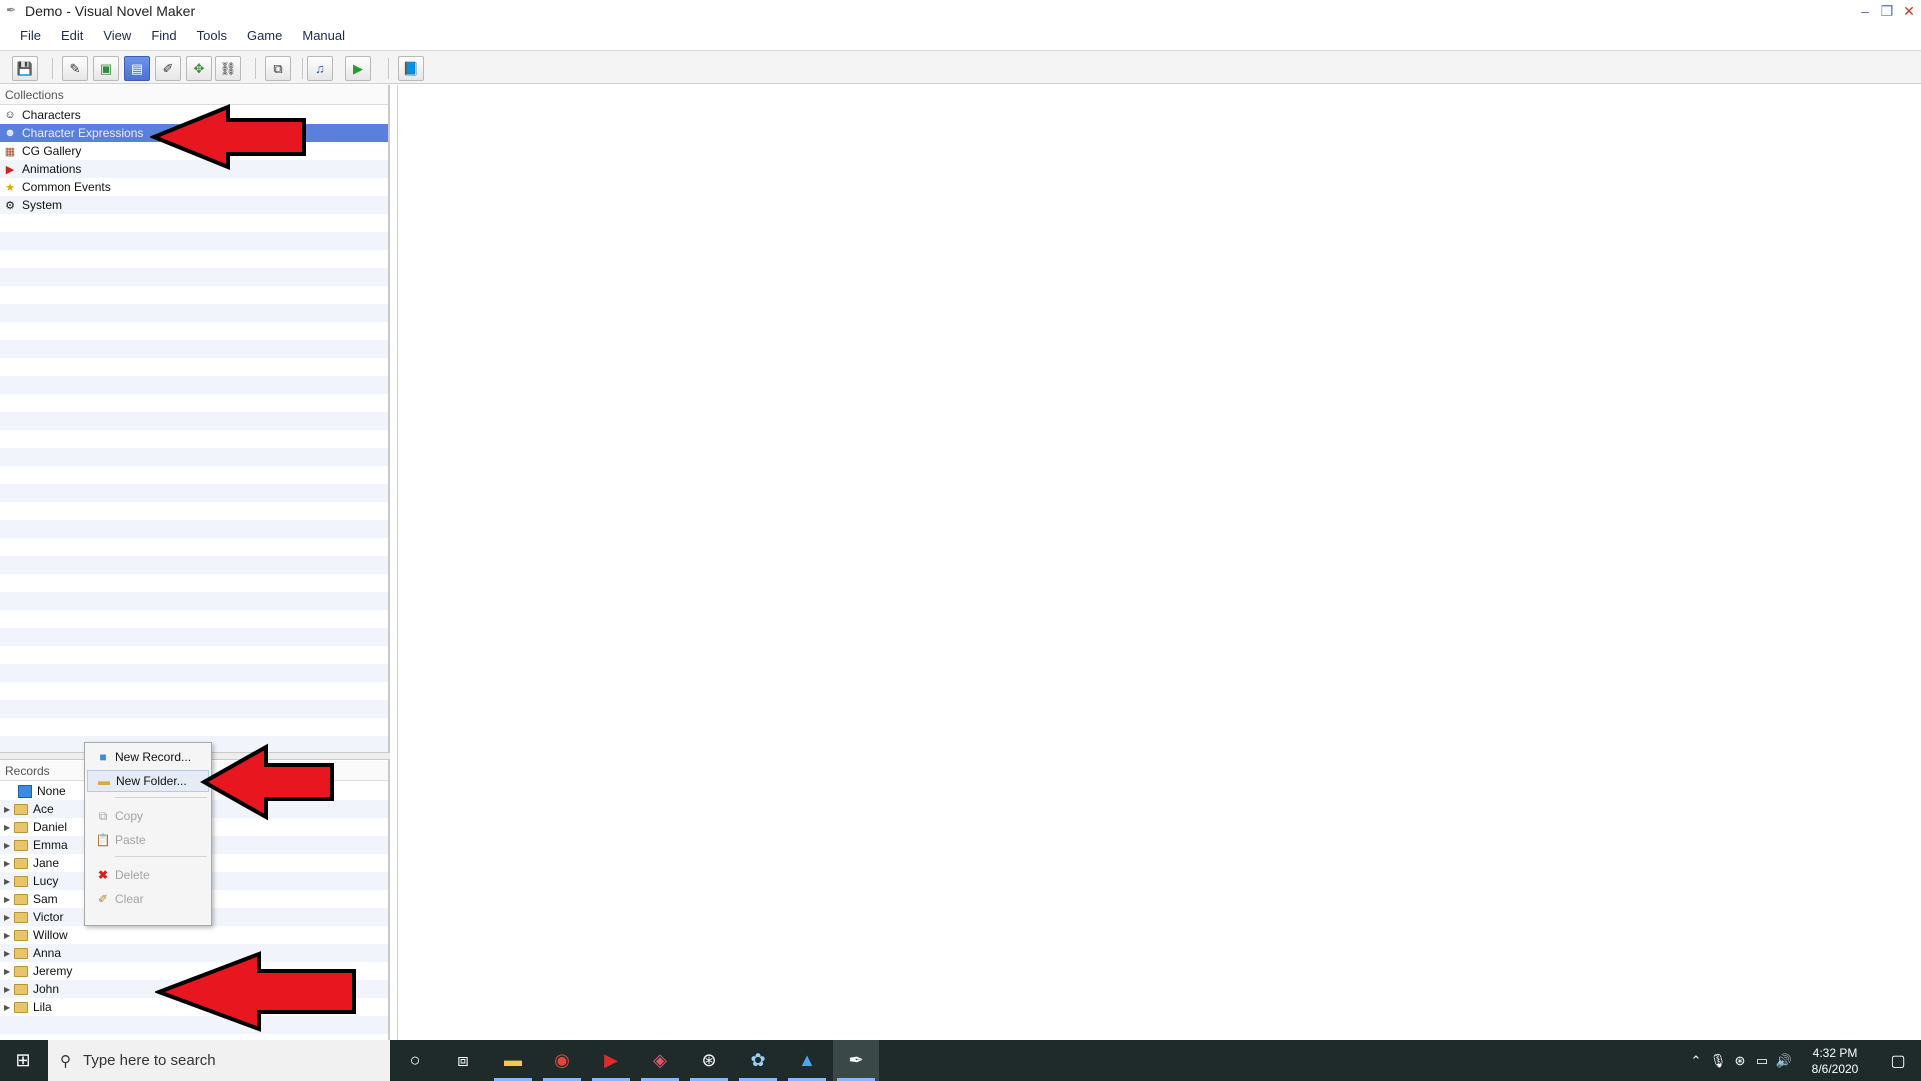 This screenshot has height=1081, width=1921. What do you see at coordinates (1898, 1061) in the screenshot?
I see `notifications-icon: ▢` at bounding box center [1898, 1061].